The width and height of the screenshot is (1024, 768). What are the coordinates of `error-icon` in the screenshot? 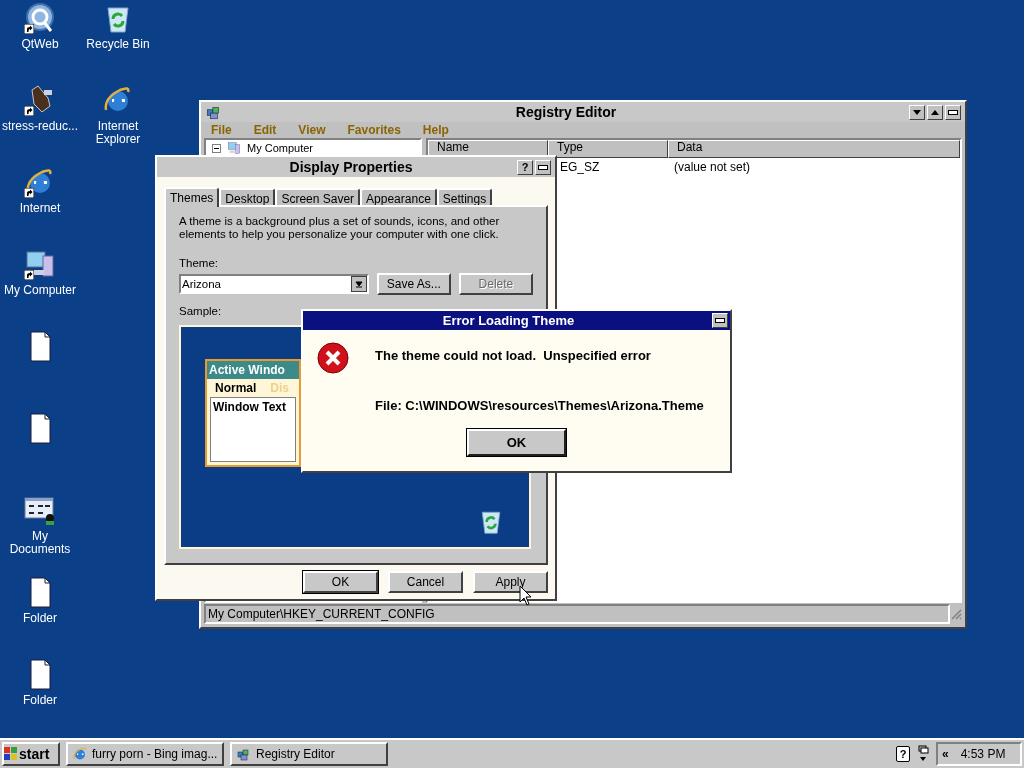 It's located at (333, 358).